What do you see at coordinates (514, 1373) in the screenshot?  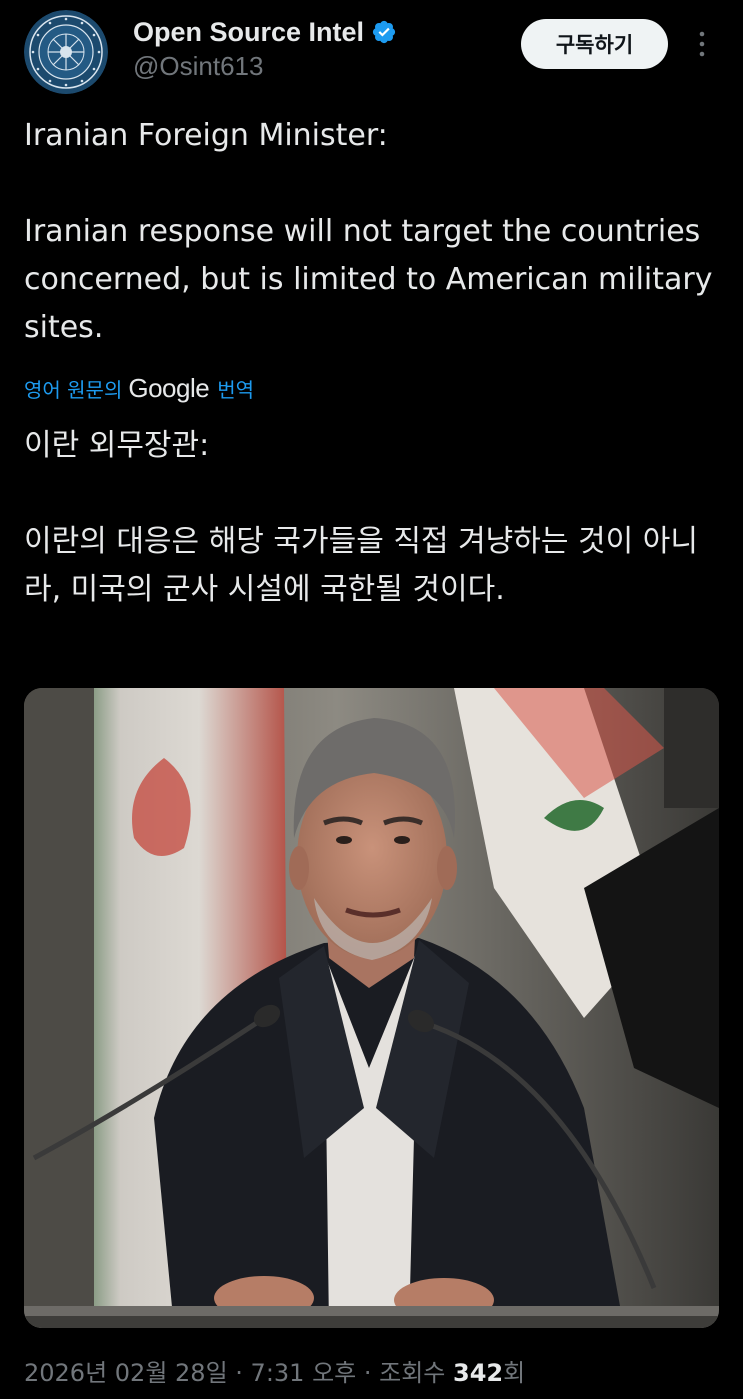 I see `views-suffix: 회` at bounding box center [514, 1373].